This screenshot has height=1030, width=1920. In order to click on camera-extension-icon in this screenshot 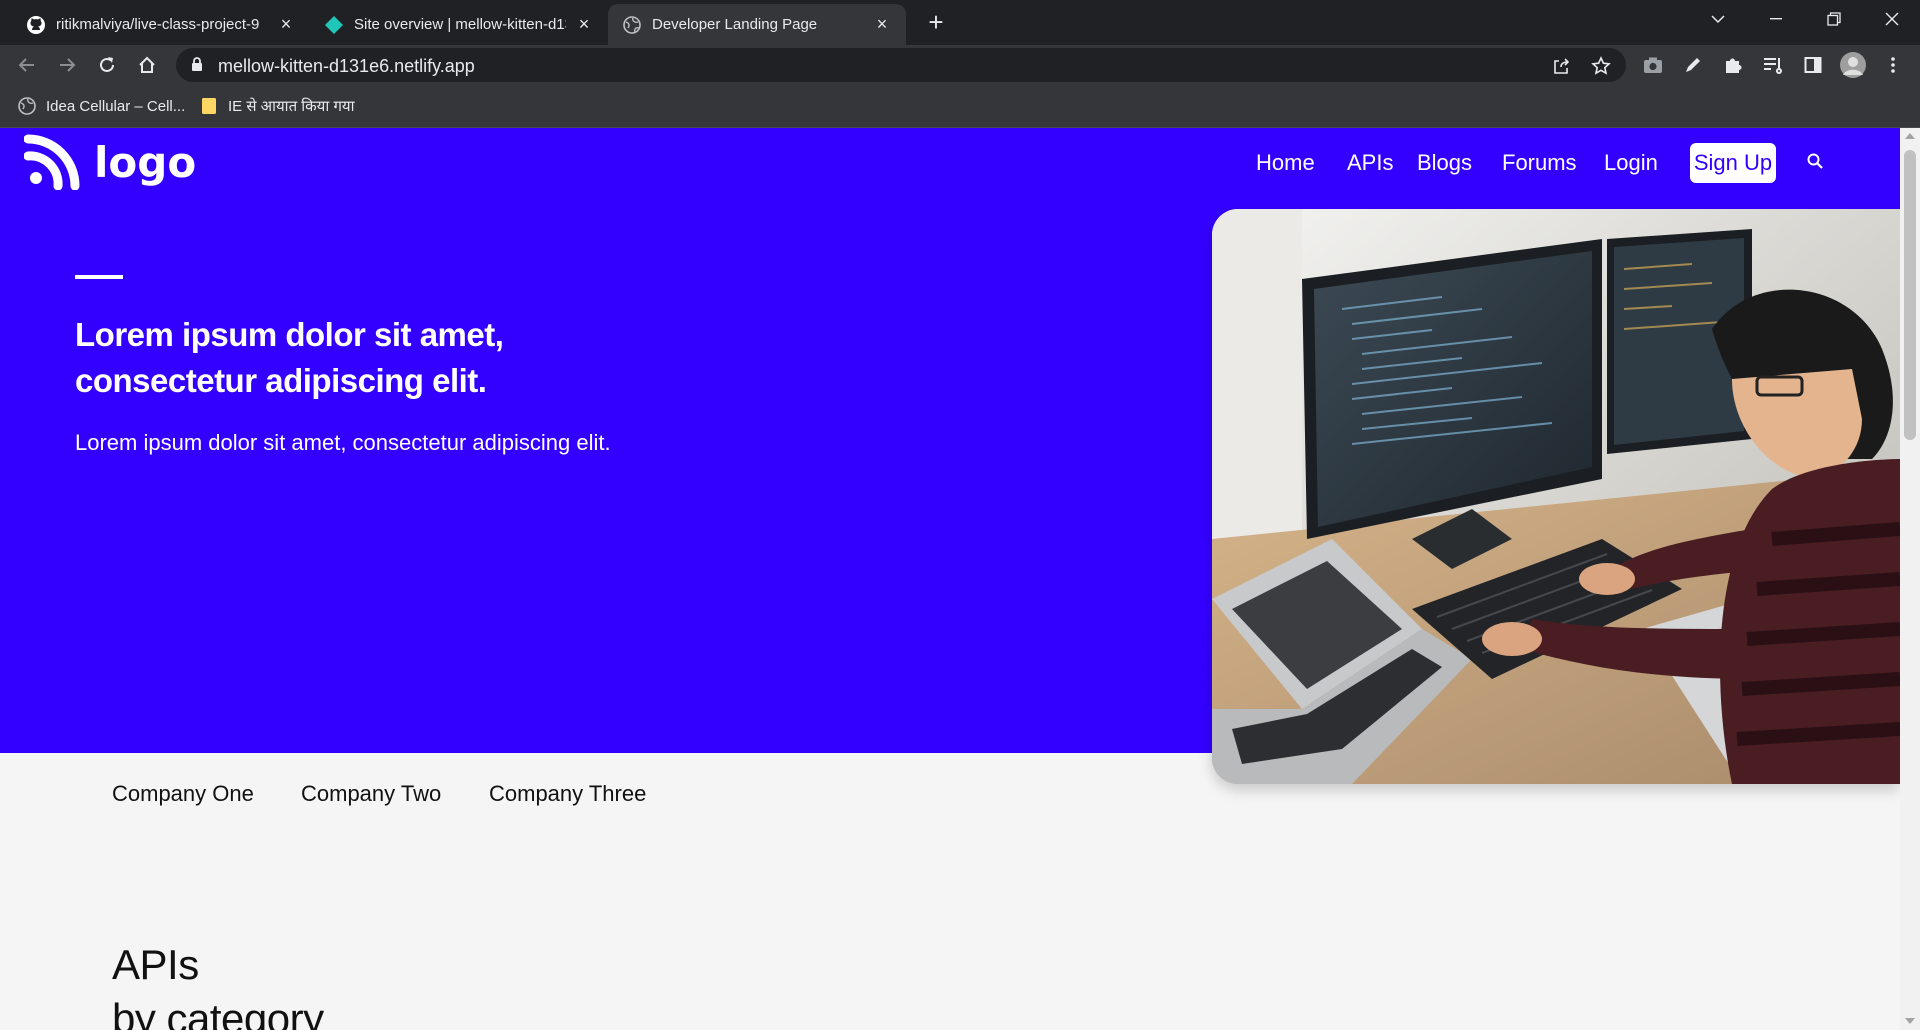, I will do `click(1653, 65)`.